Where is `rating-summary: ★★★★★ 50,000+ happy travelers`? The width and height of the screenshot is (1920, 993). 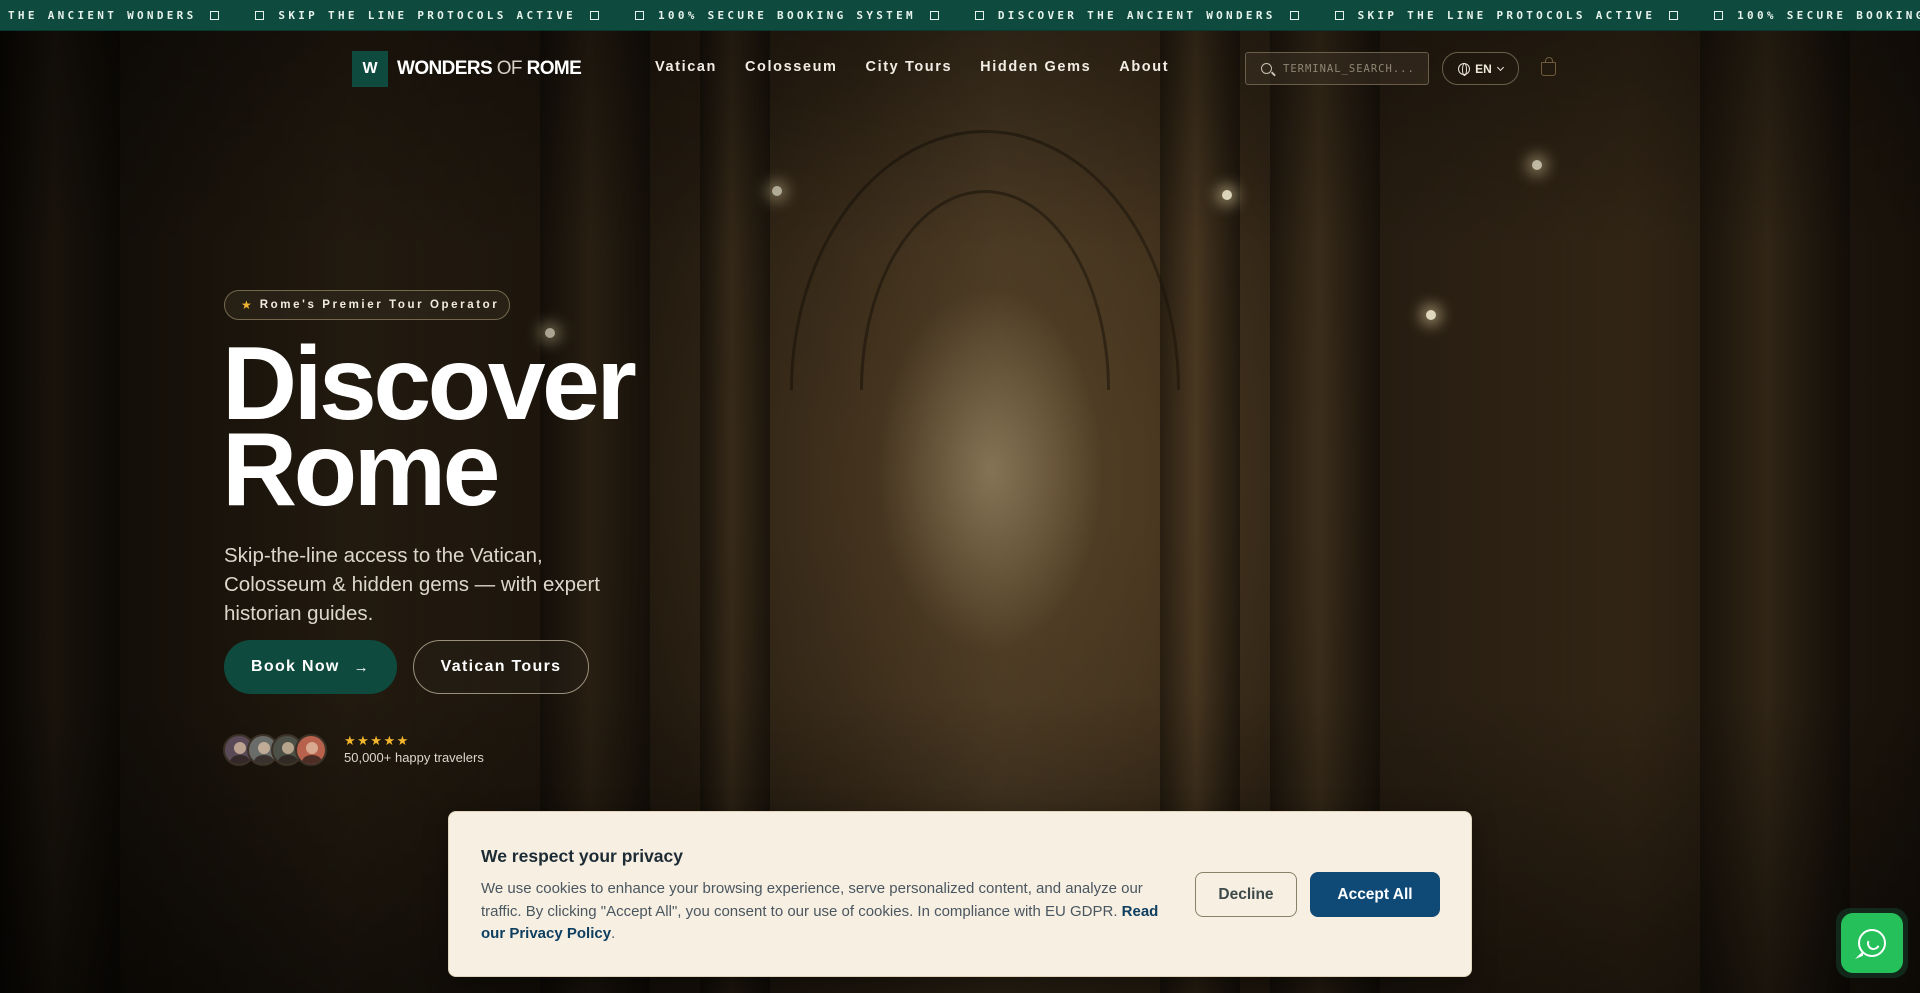 rating-summary: ★★★★★ 50,000+ happy travelers is located at coordinates (414, 749).